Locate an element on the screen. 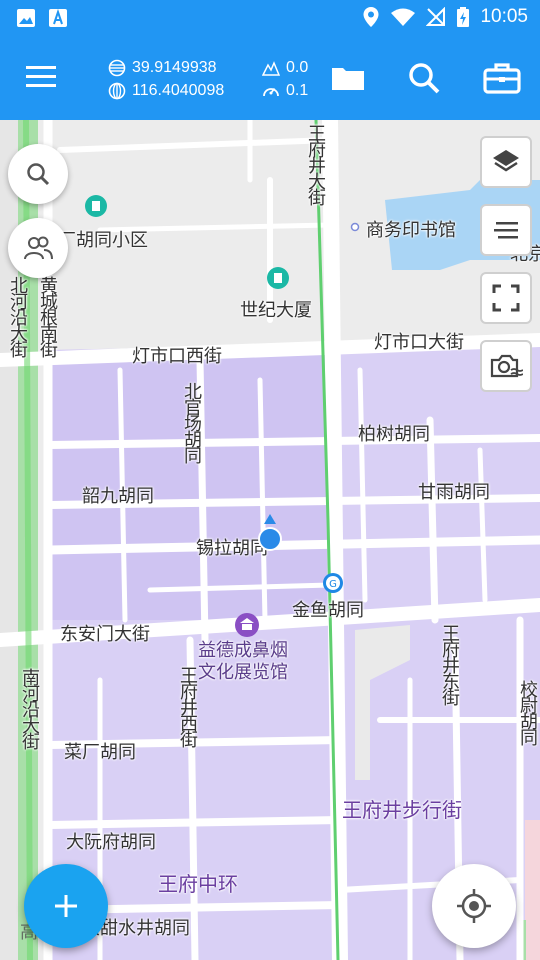 The image size is (540, 960). layers-icon is located at coordinates (506, 161).